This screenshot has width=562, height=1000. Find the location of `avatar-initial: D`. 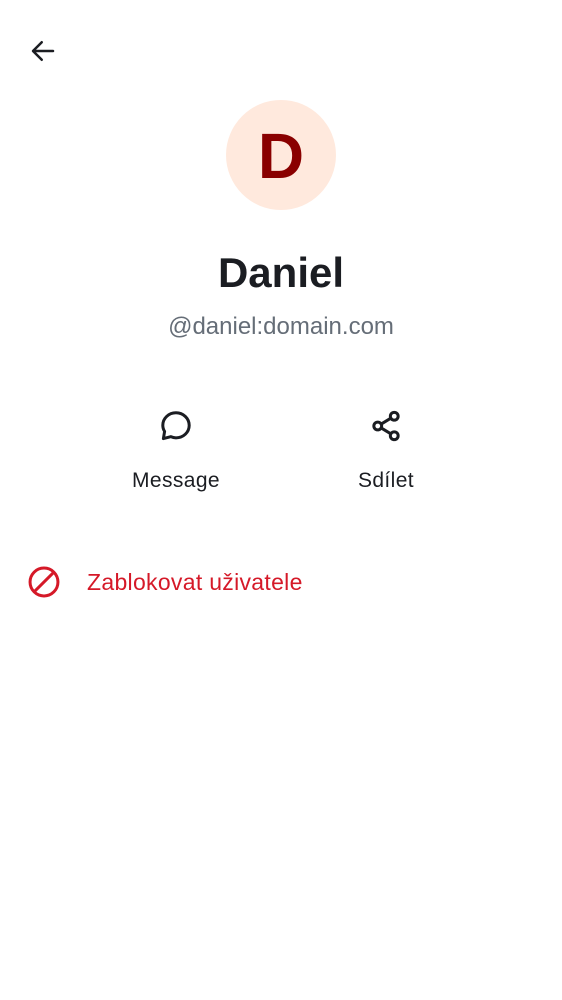

avatar-initial: D is located at coordinates (281, 156).